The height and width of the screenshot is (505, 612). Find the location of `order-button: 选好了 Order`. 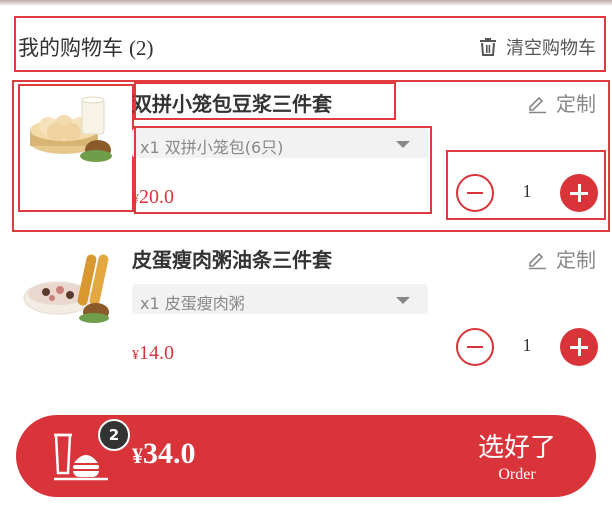

order-button: 选好了 Order is located at coordinates (517, 456).